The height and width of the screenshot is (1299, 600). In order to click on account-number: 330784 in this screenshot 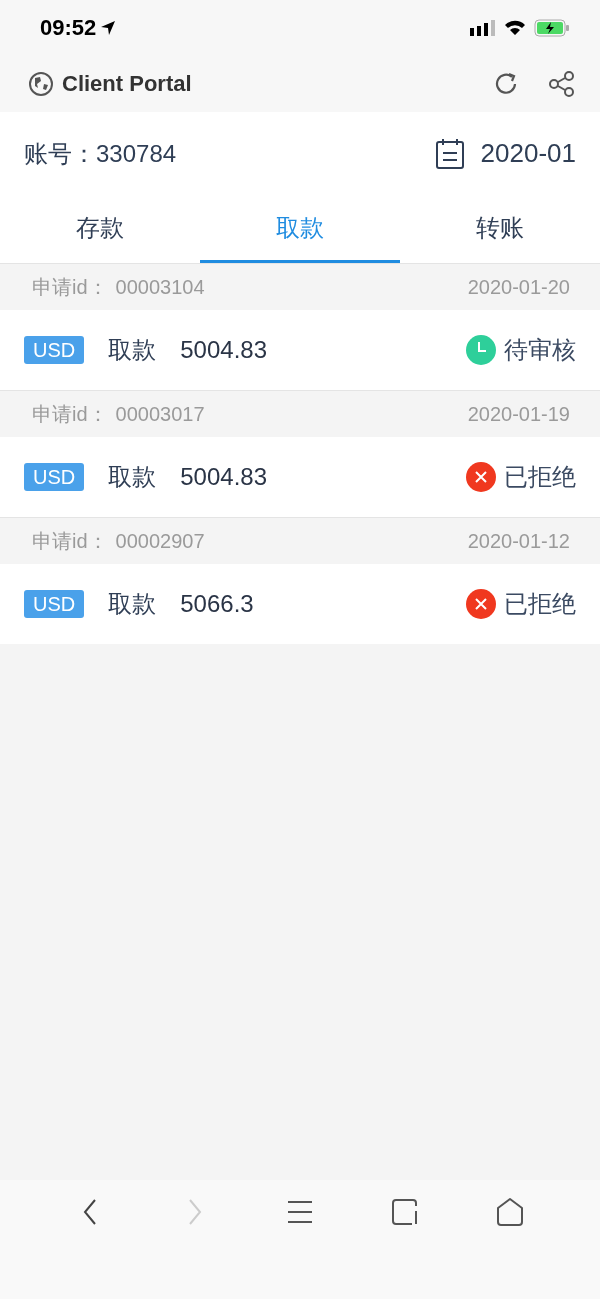, I will do `click(136, 153)`.